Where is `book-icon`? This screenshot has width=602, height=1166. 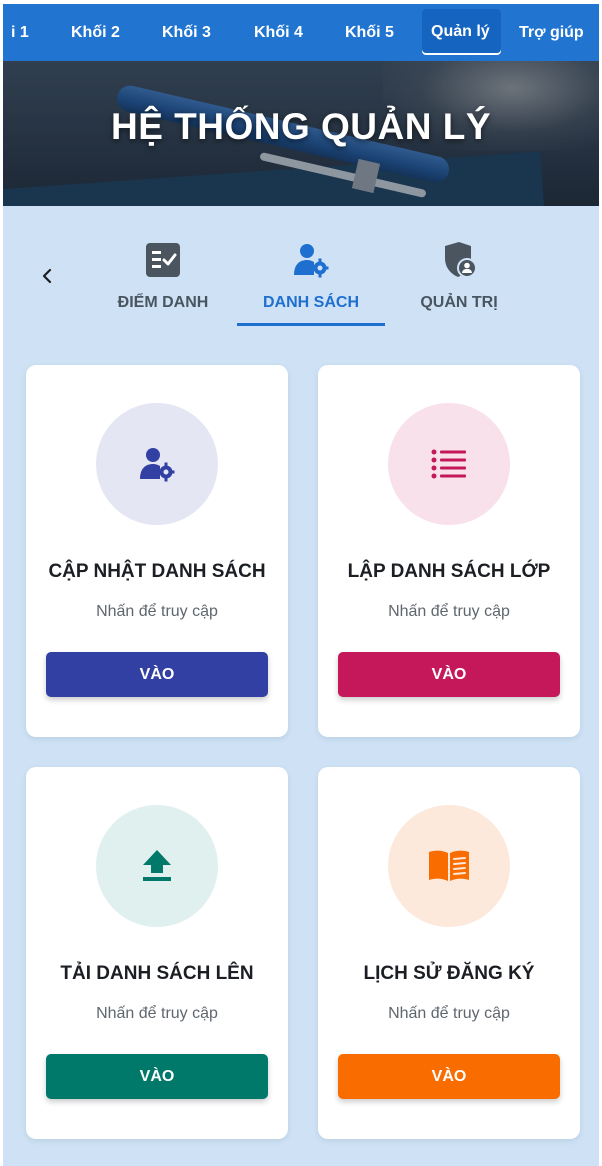 book-icon is located at coordinates (449, 865).